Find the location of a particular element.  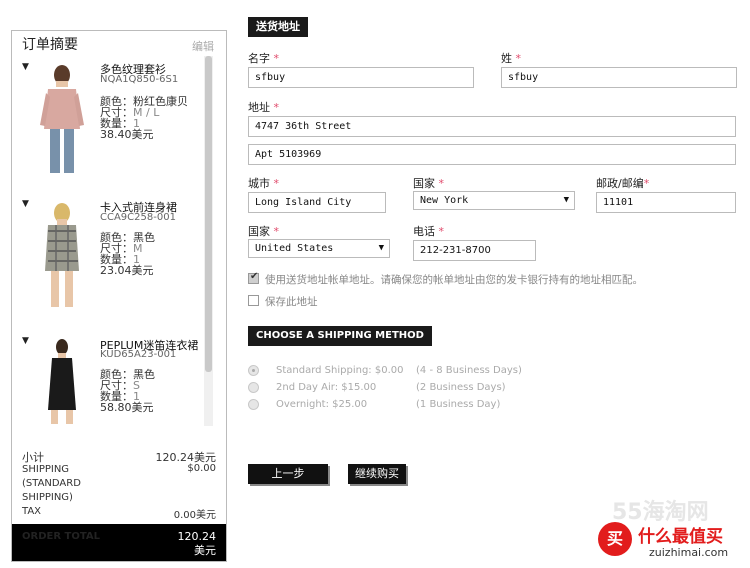

country-label: 国家 * is located at coordinates (263, 231).